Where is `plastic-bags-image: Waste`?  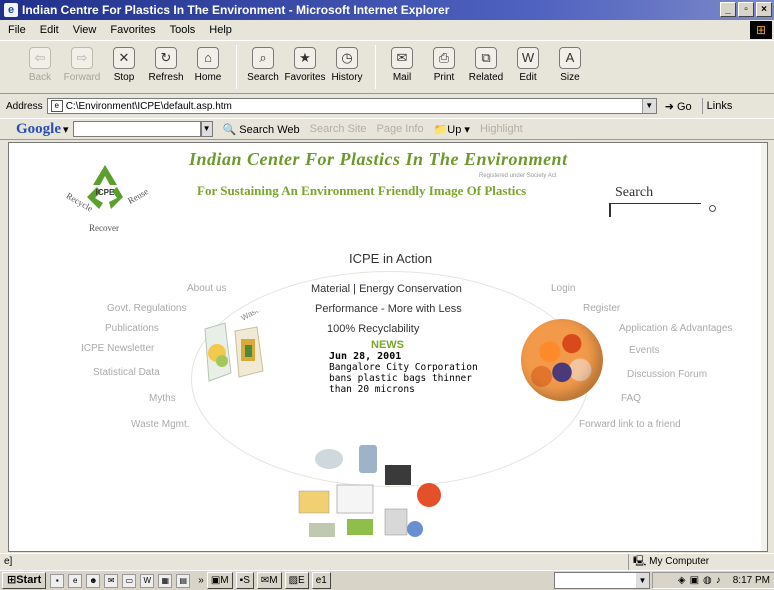 plastic-bags-image: Waste is located at coordinates (235, 352).